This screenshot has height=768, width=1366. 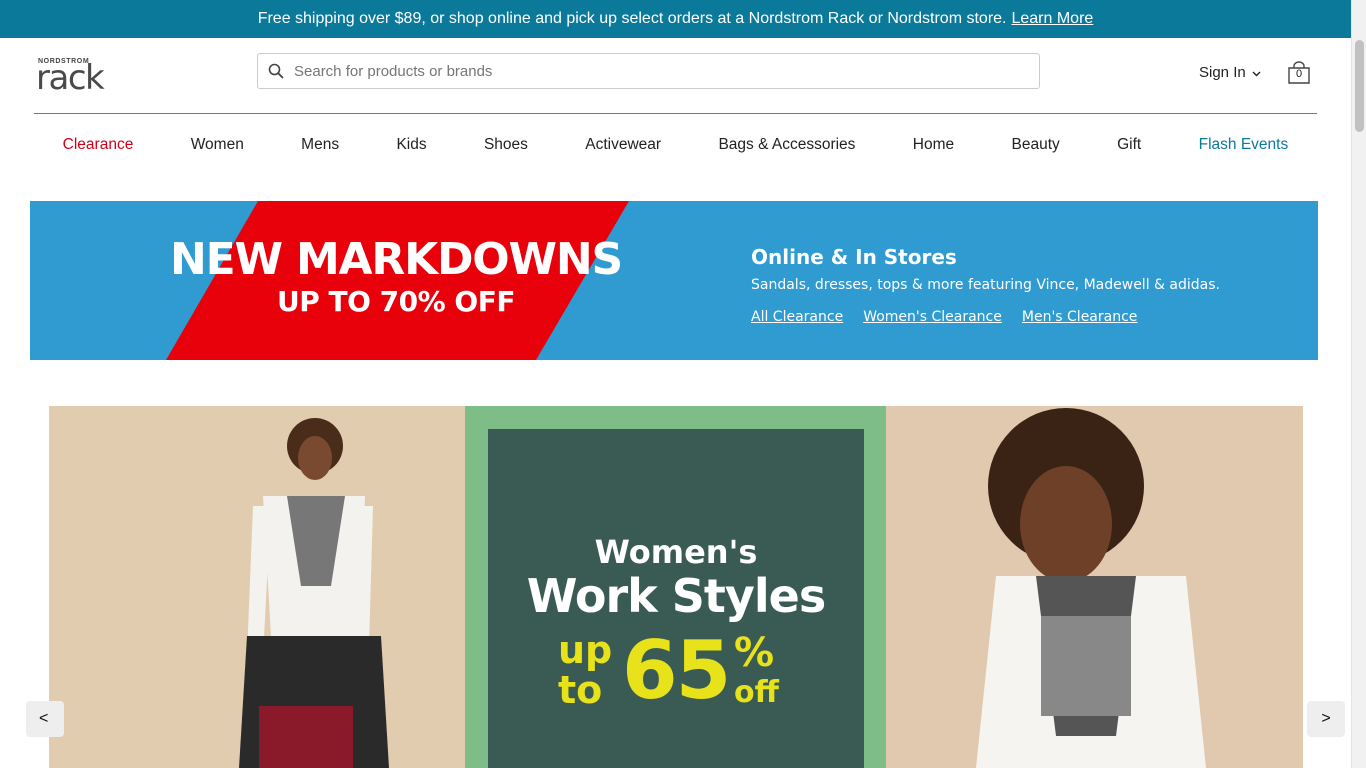 I want to click on scrollbar-thumb, so click(x=1359, y=86).